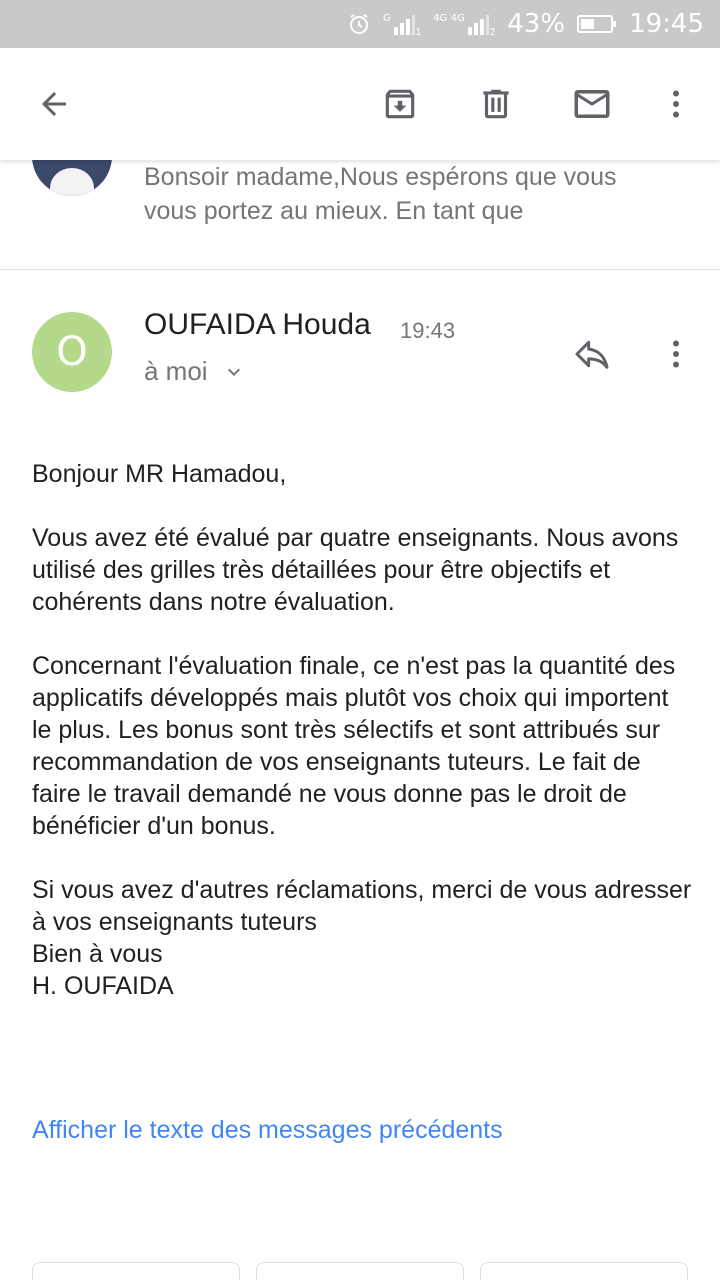 This screenshot has height=1280, width=720. I want to click on sender-avatar: O, so click(72, 352).